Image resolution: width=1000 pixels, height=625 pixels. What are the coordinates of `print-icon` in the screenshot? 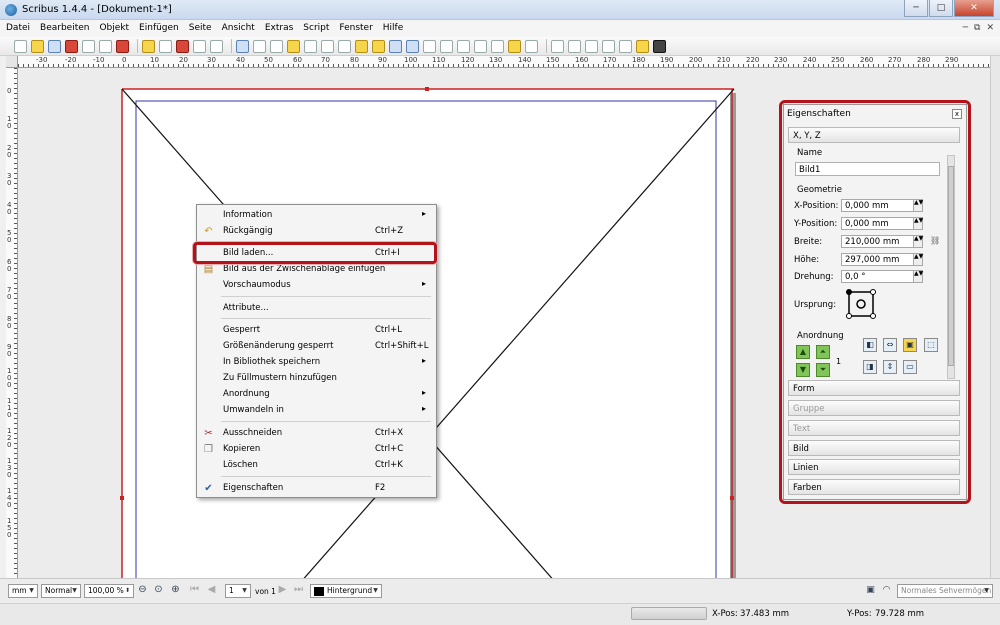 It's located at (88, 46).